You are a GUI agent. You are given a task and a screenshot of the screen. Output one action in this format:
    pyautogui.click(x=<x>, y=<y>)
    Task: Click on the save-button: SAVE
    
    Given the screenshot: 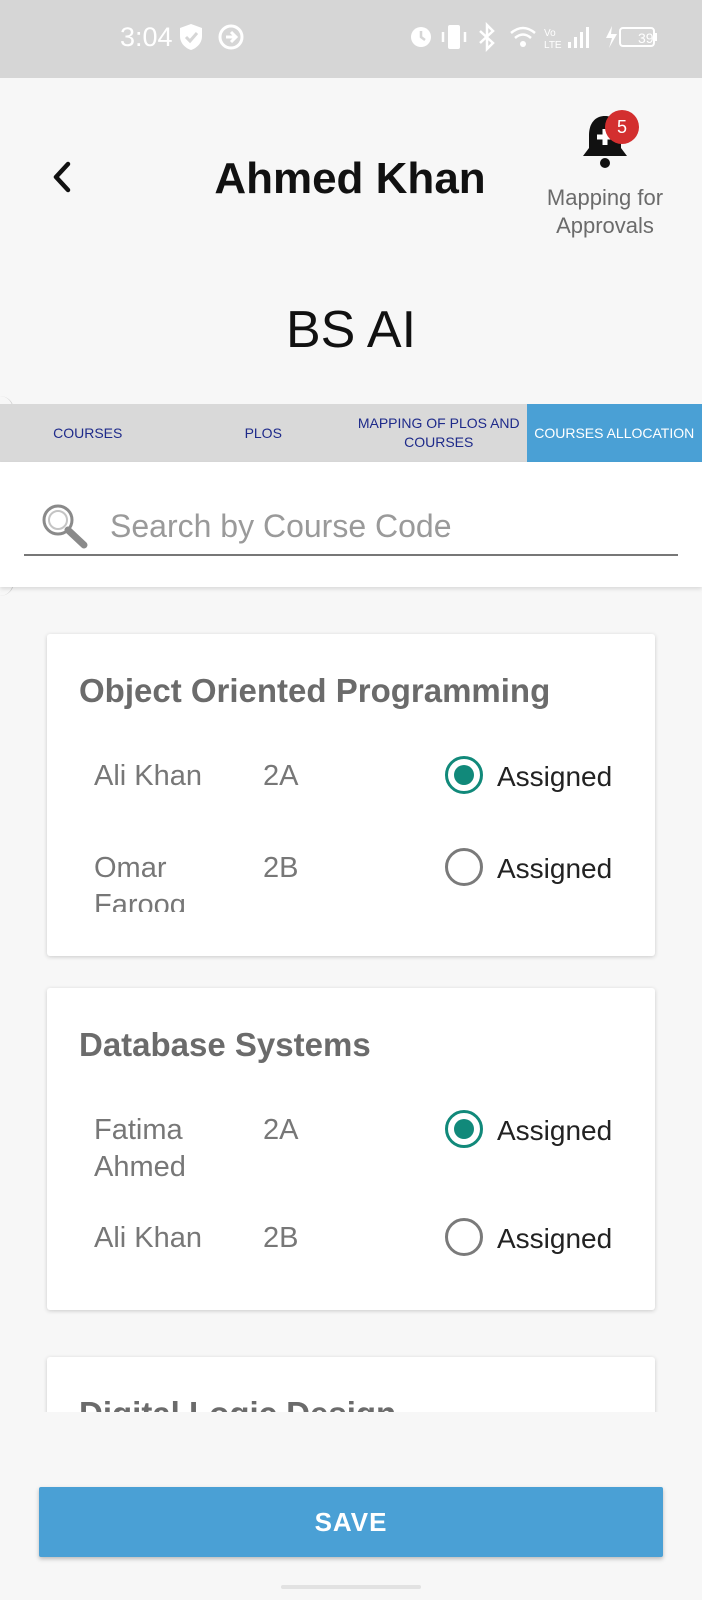 What is the action you would take?
    pyautogui.click(x=351, y=1522)
    